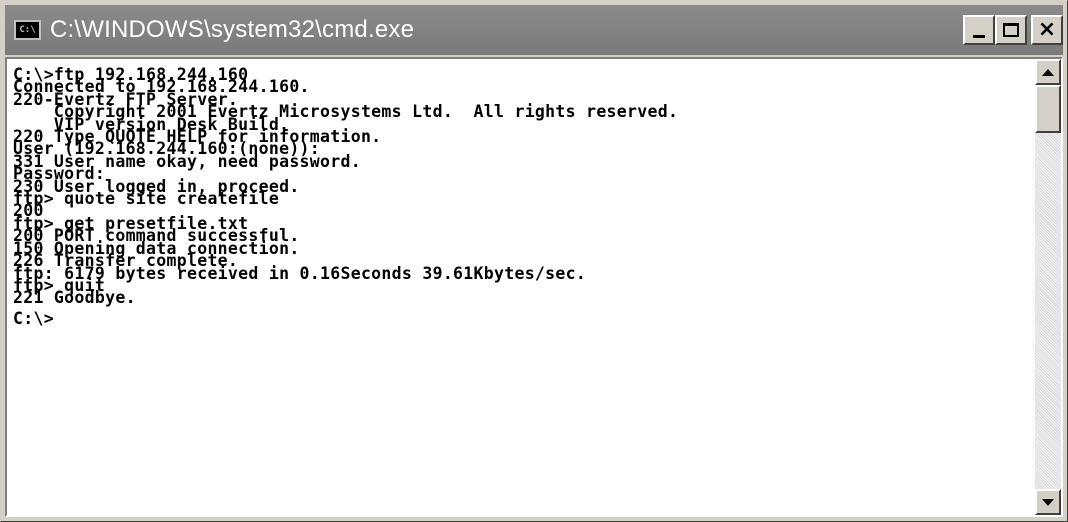 The width and height of the screenshot is (1068, 522). I want to click on scroll-up-button, so click(1048, 72).